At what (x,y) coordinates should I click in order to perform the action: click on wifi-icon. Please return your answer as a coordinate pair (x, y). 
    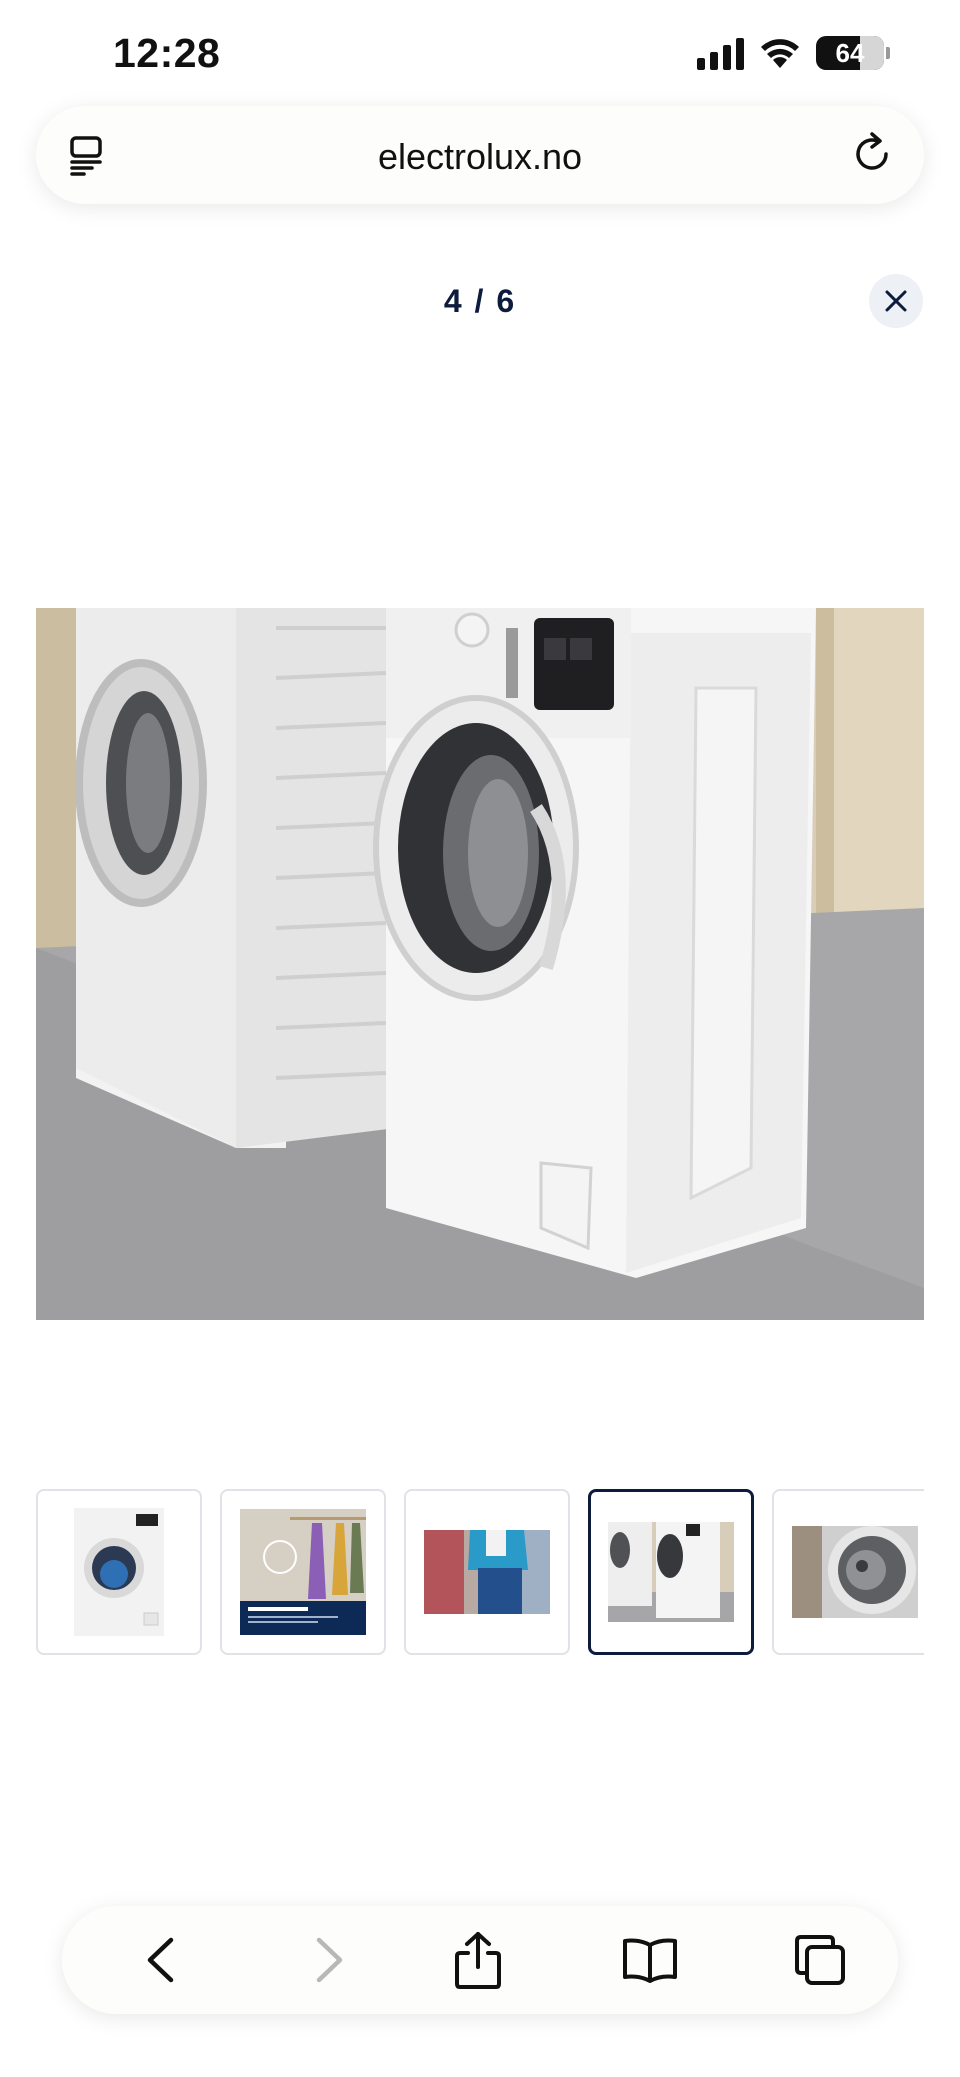
    Looking at the image, I should click on (780, 53).